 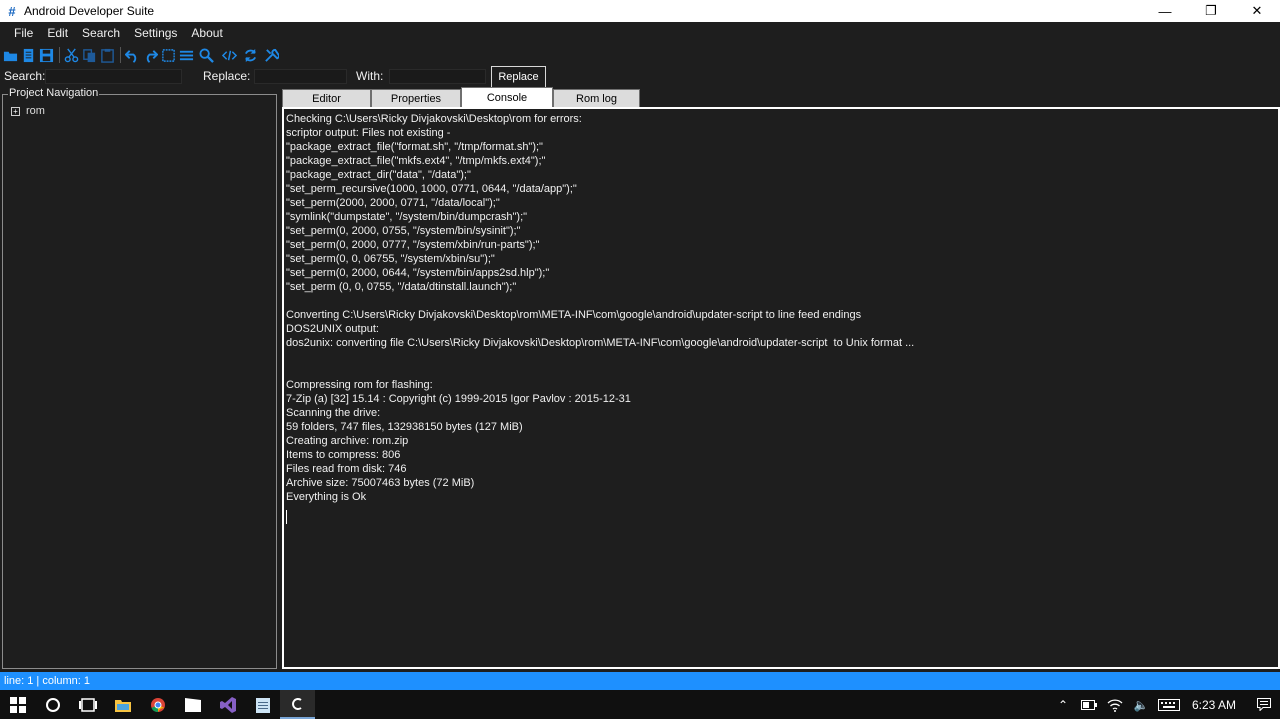 I want to click on cmd-icon, so click(x=297, y=704).